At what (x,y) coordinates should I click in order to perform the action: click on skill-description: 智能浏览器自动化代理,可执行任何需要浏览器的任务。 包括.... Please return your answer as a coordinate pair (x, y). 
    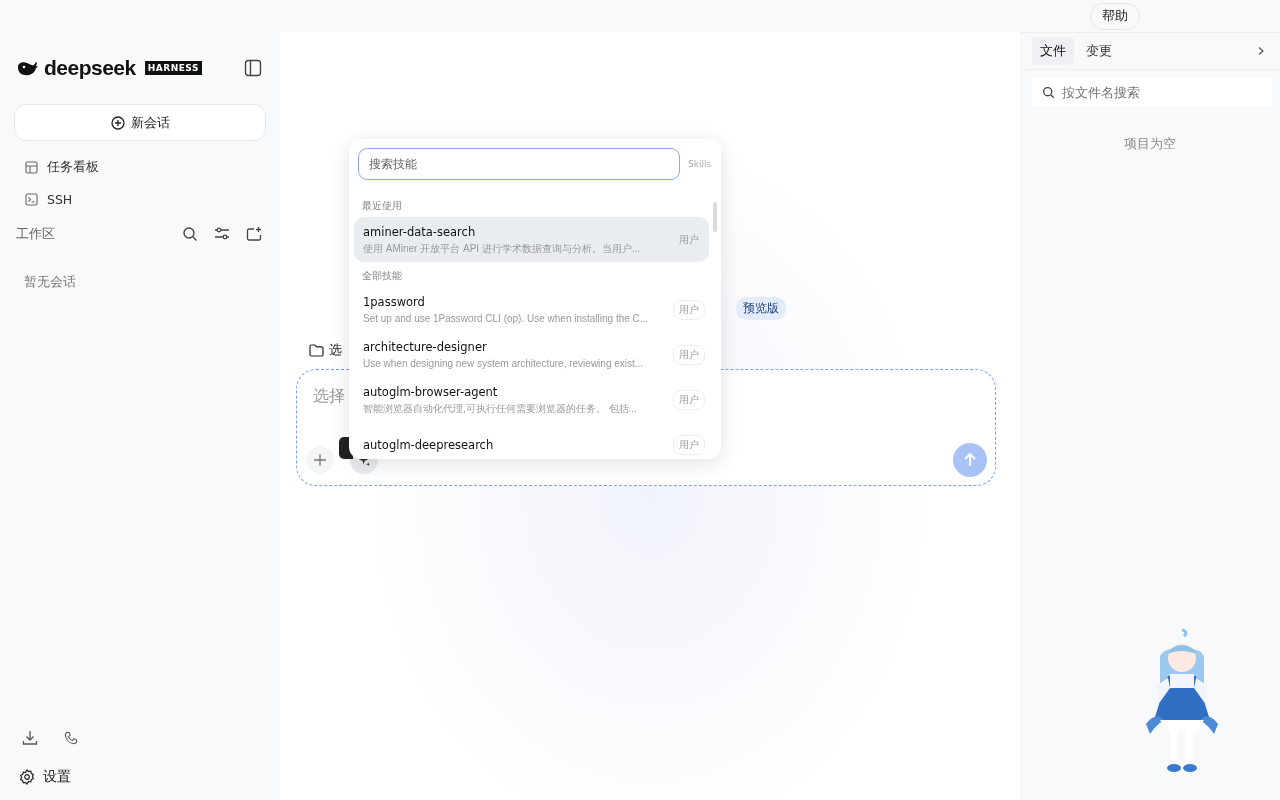
    Looking at the image, I should click on (500, 408).